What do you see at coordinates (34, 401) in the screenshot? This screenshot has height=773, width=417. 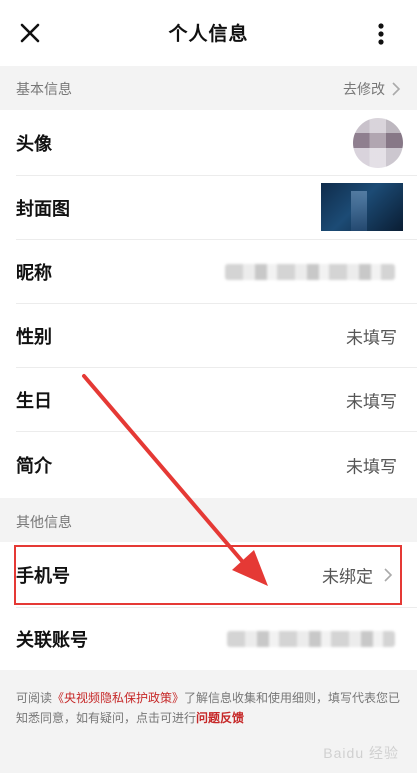 I see `row-birthday-label: 生日` at bounding box center [34, 401].